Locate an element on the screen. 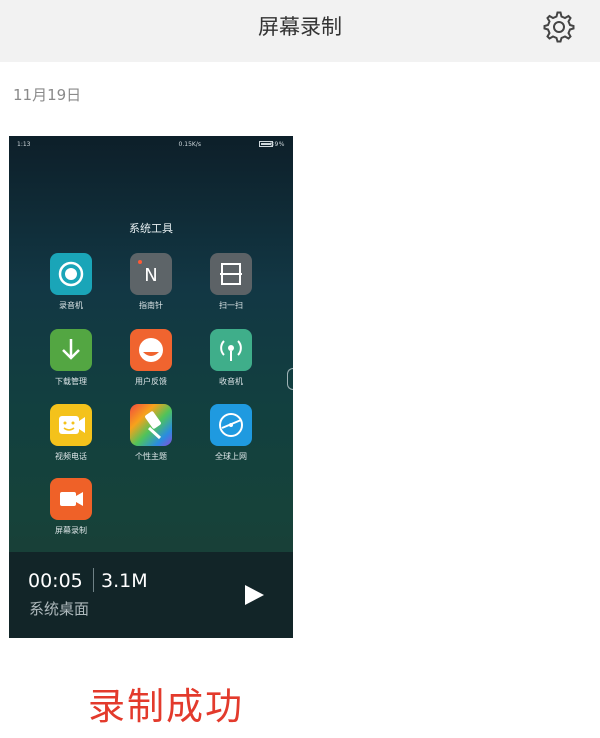 This screenshot has height=738, width=600. app-scanner: 扫一扫 is located at coordinates (231, 285).